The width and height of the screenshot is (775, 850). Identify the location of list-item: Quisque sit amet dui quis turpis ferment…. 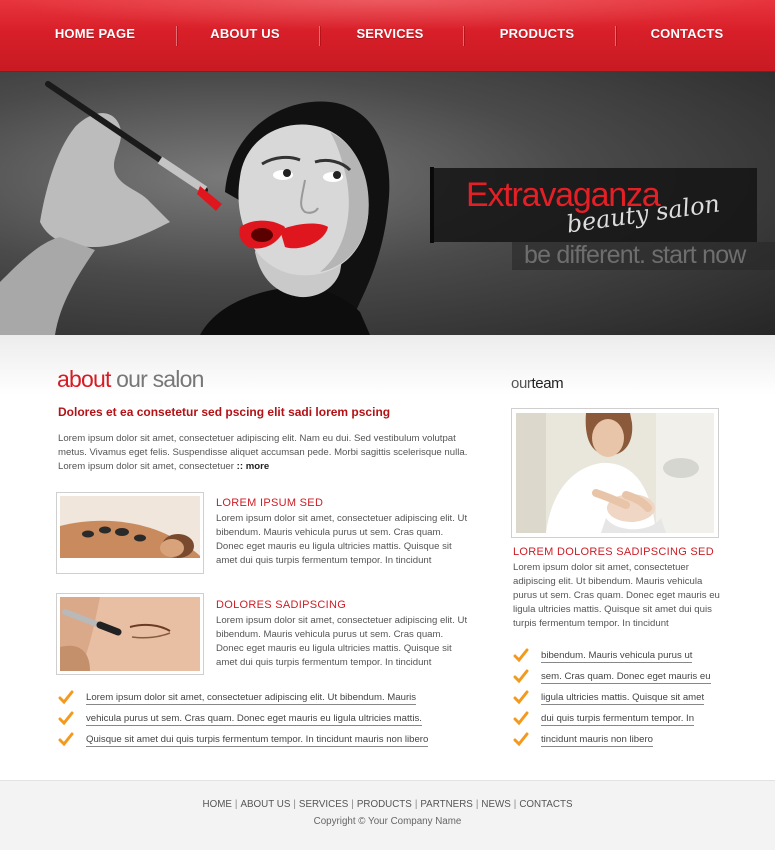
(268, 743).